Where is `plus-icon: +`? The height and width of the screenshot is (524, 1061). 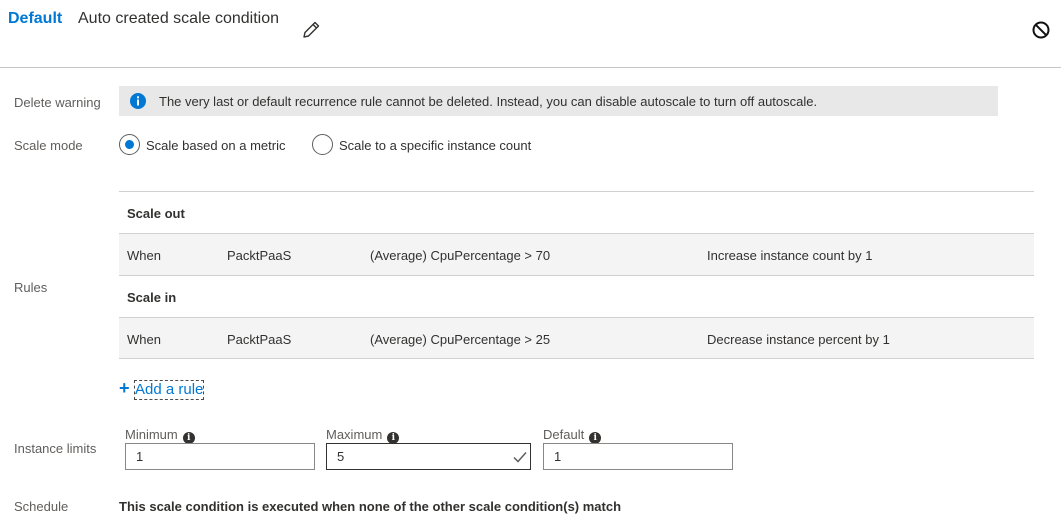 plus-icon: + is located at coordinates (124, 388).